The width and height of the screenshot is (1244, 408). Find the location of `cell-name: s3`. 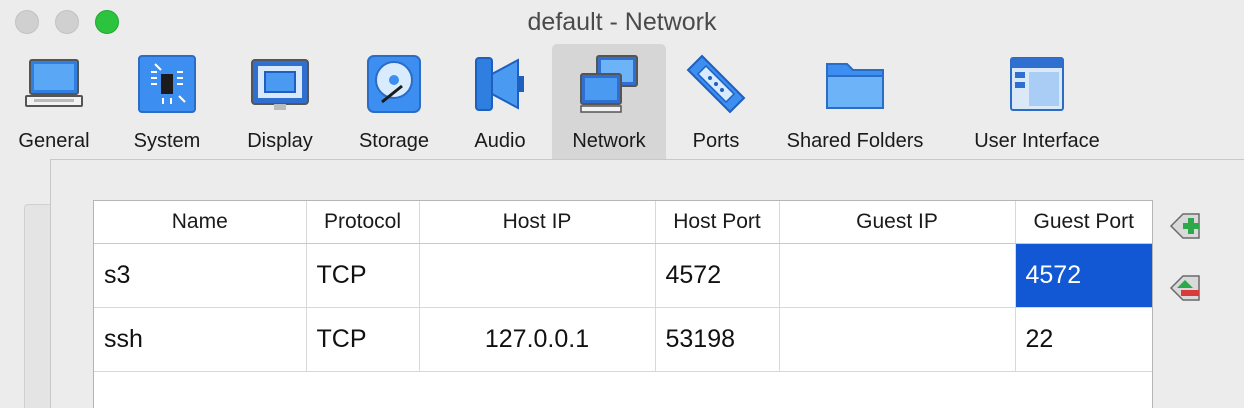

cell-name: s3 is located at coordinates (200, 275).